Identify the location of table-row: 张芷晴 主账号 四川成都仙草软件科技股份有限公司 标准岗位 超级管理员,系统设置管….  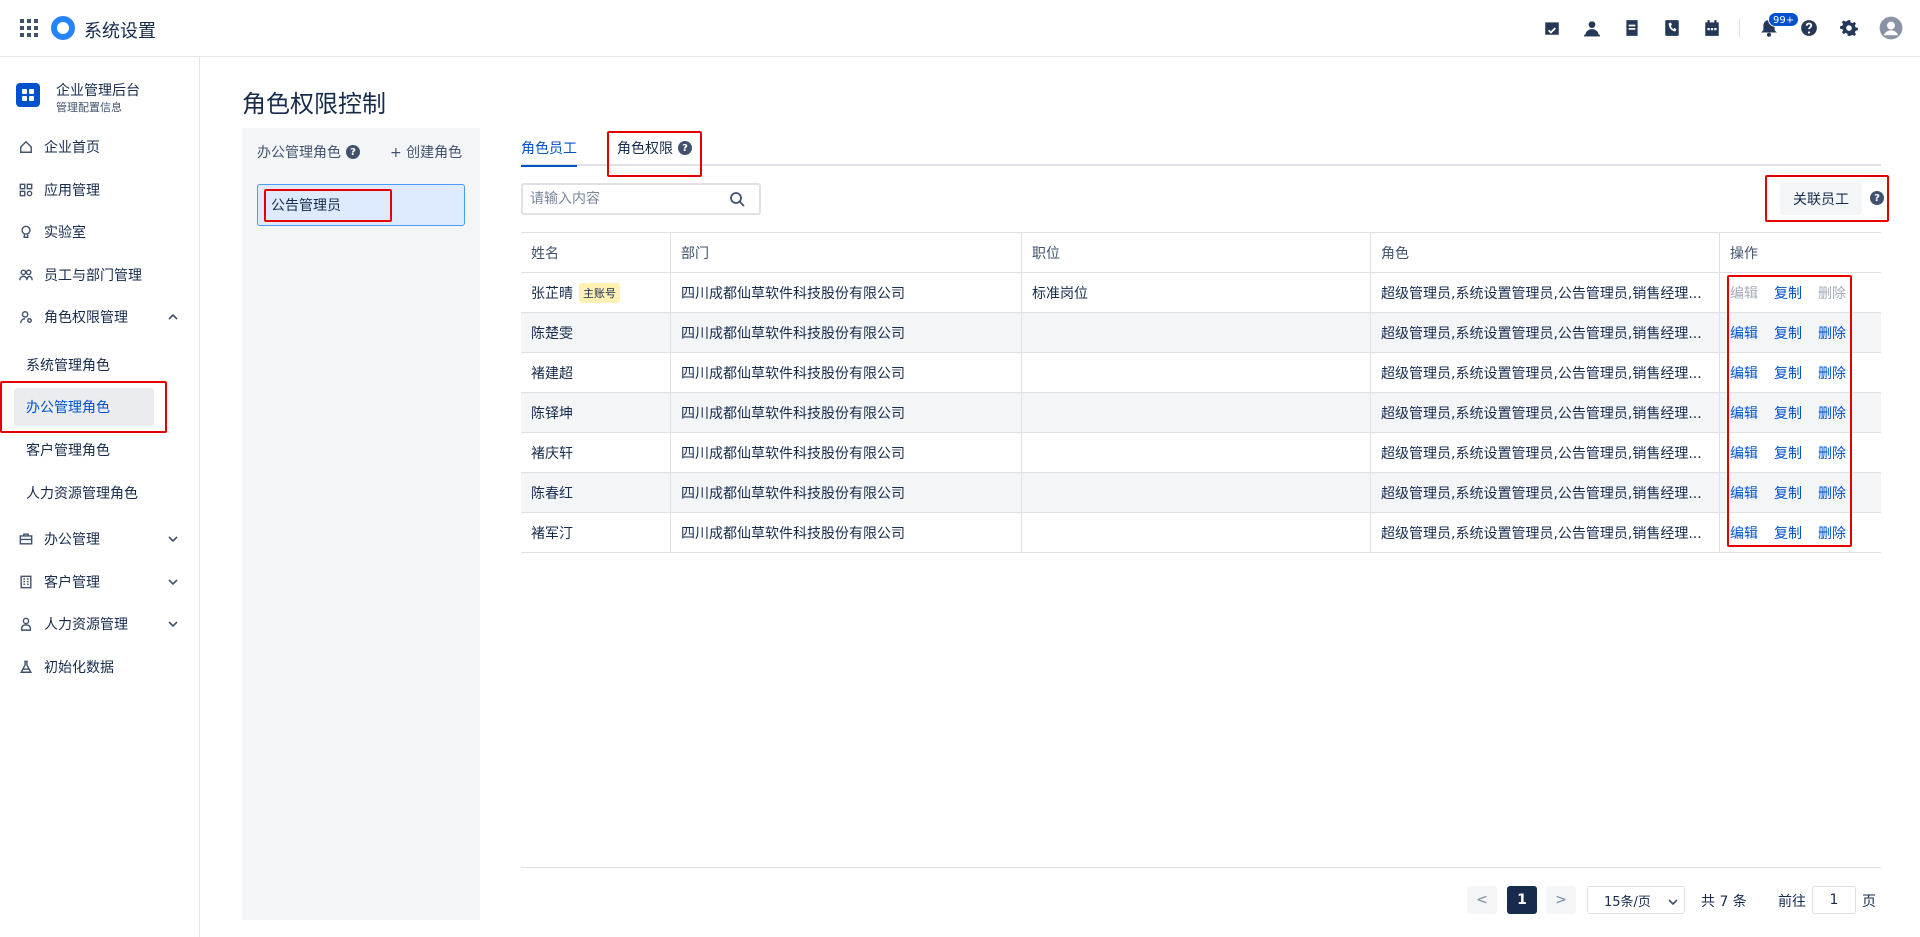
(1201, 292).